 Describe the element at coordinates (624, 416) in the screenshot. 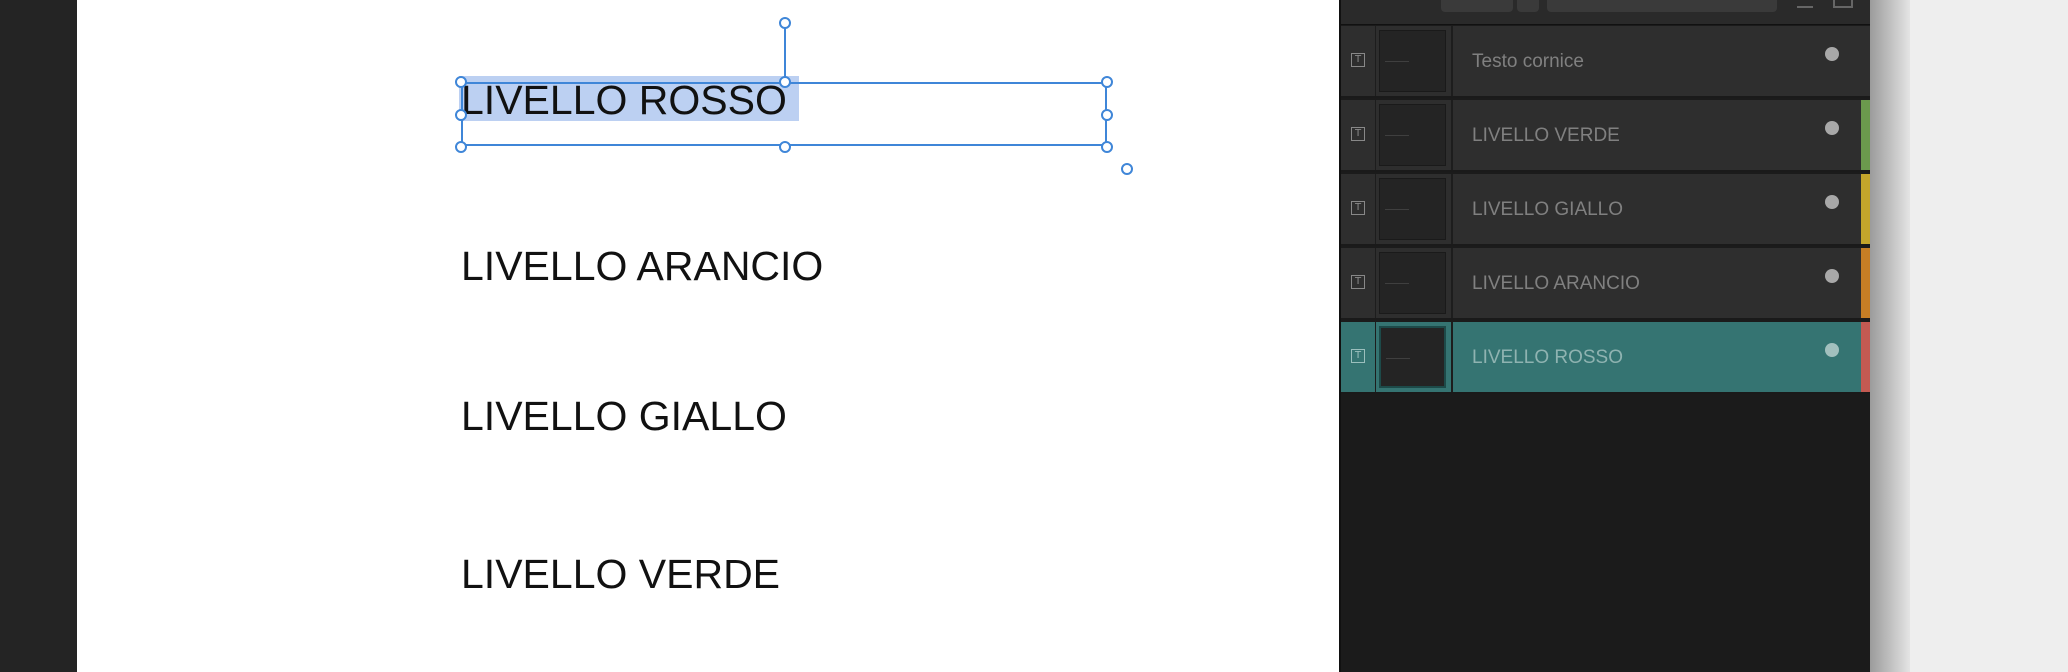

I see `text-livello-giallo: LIVELLO GIALLO` at that location.